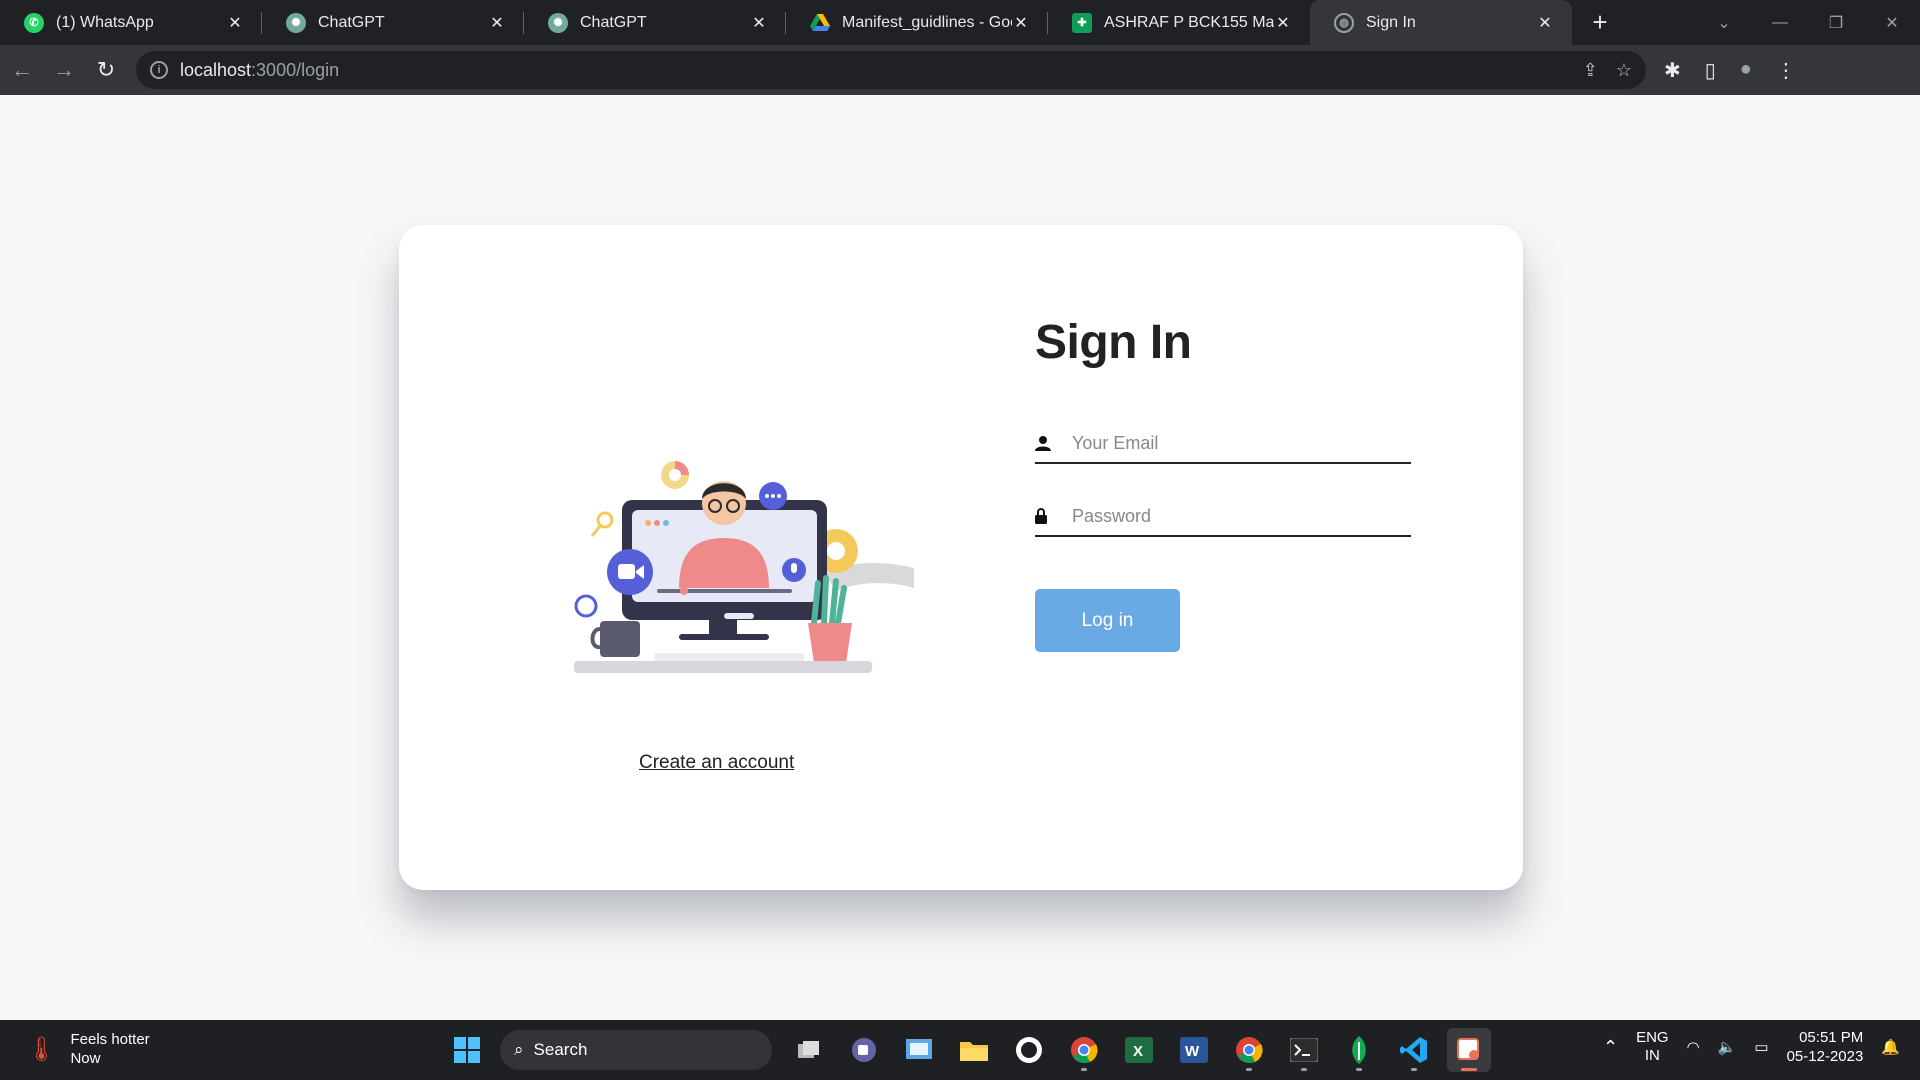 The width and height of the screenshot is (1920, 1080). I want to click on login-button: Log in, so click(1107, 620).